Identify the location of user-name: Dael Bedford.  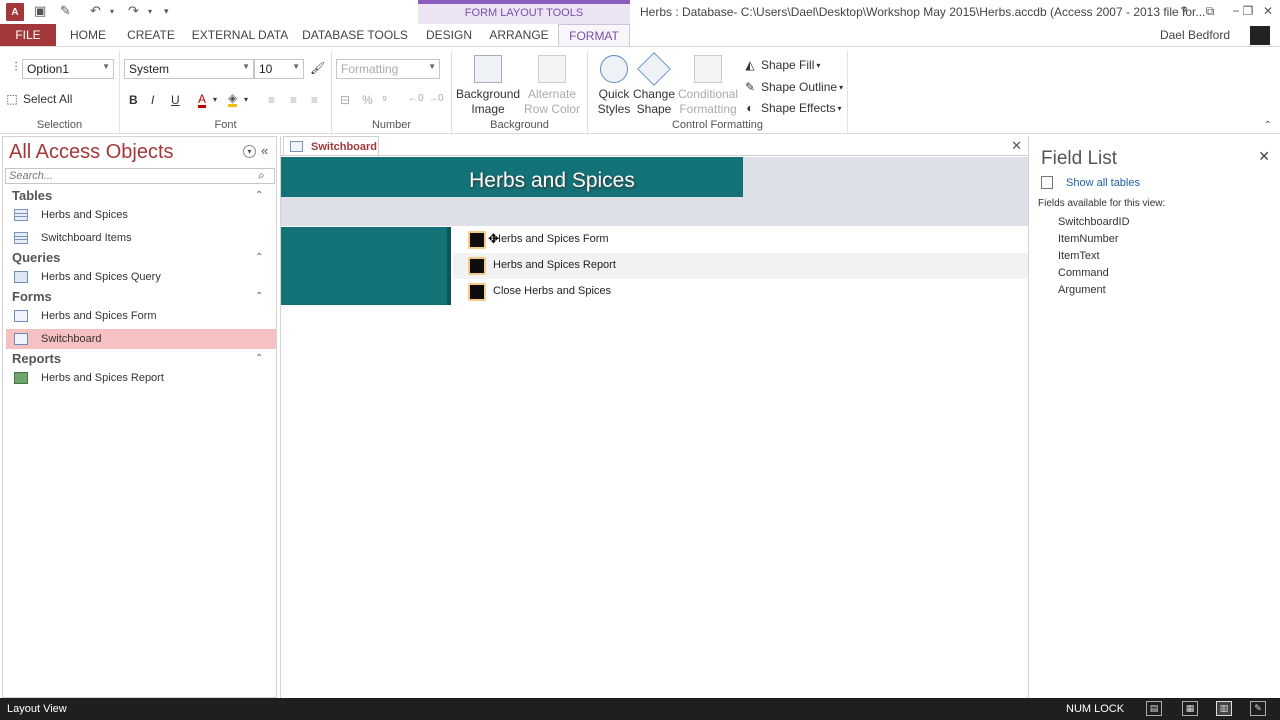
(1195, 35).